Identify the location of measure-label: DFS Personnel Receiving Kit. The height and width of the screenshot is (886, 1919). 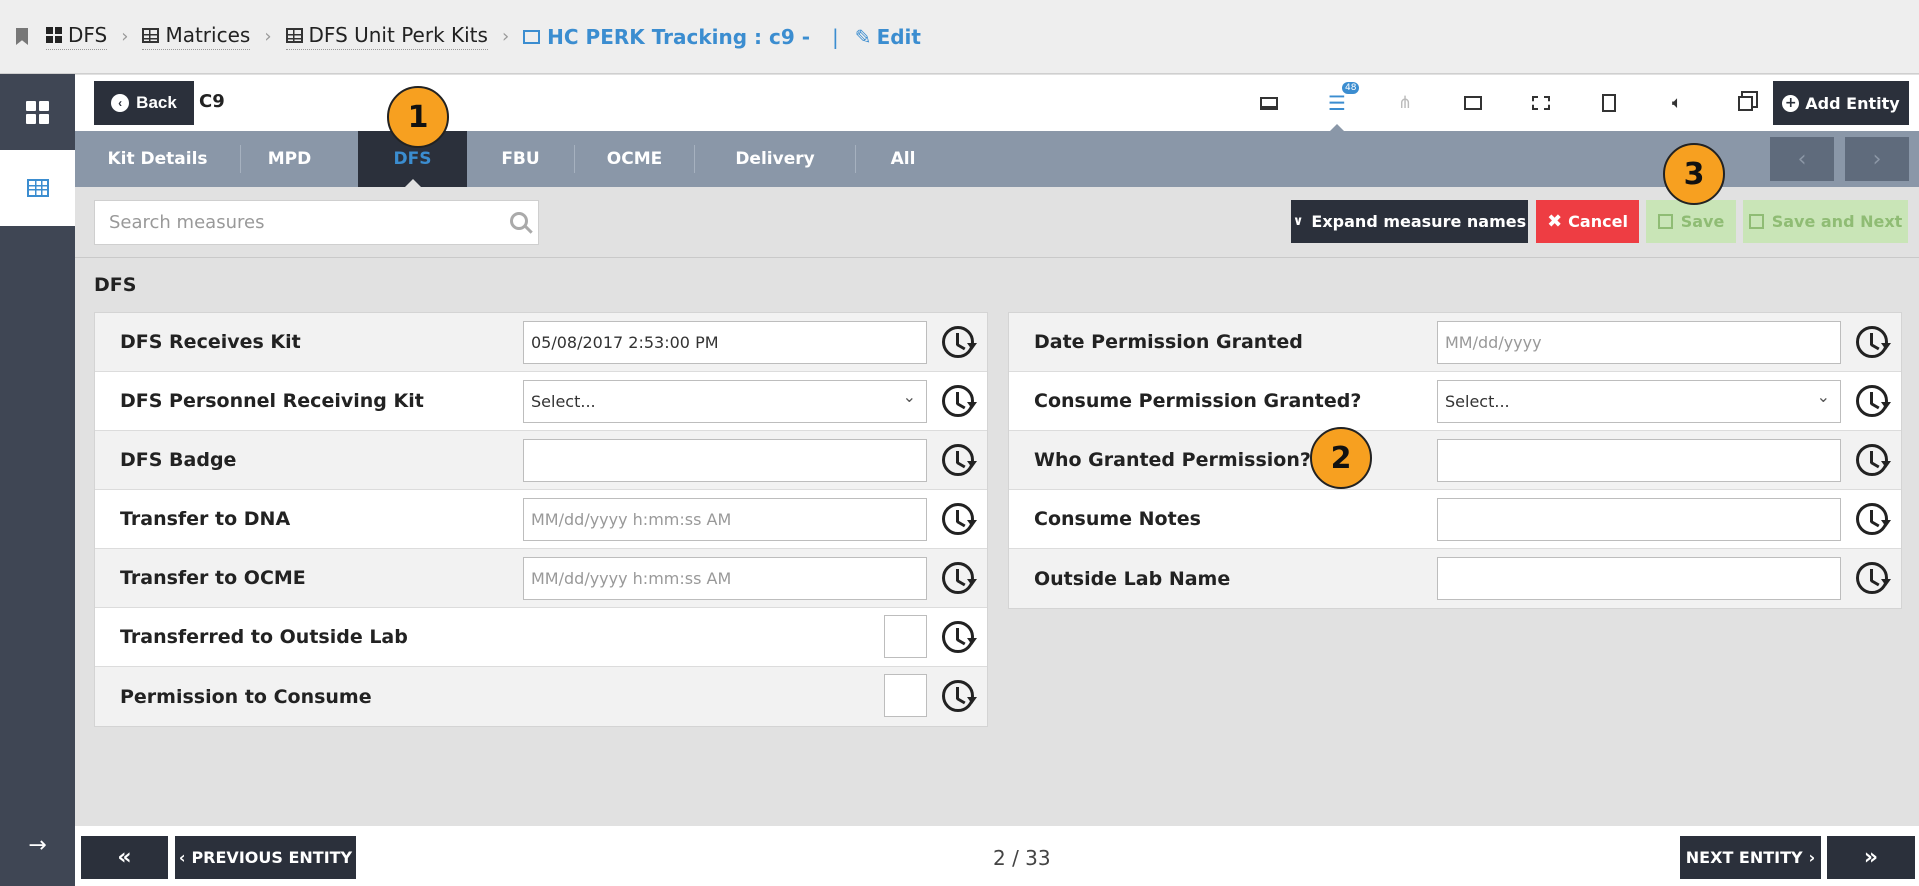
(272, 401).